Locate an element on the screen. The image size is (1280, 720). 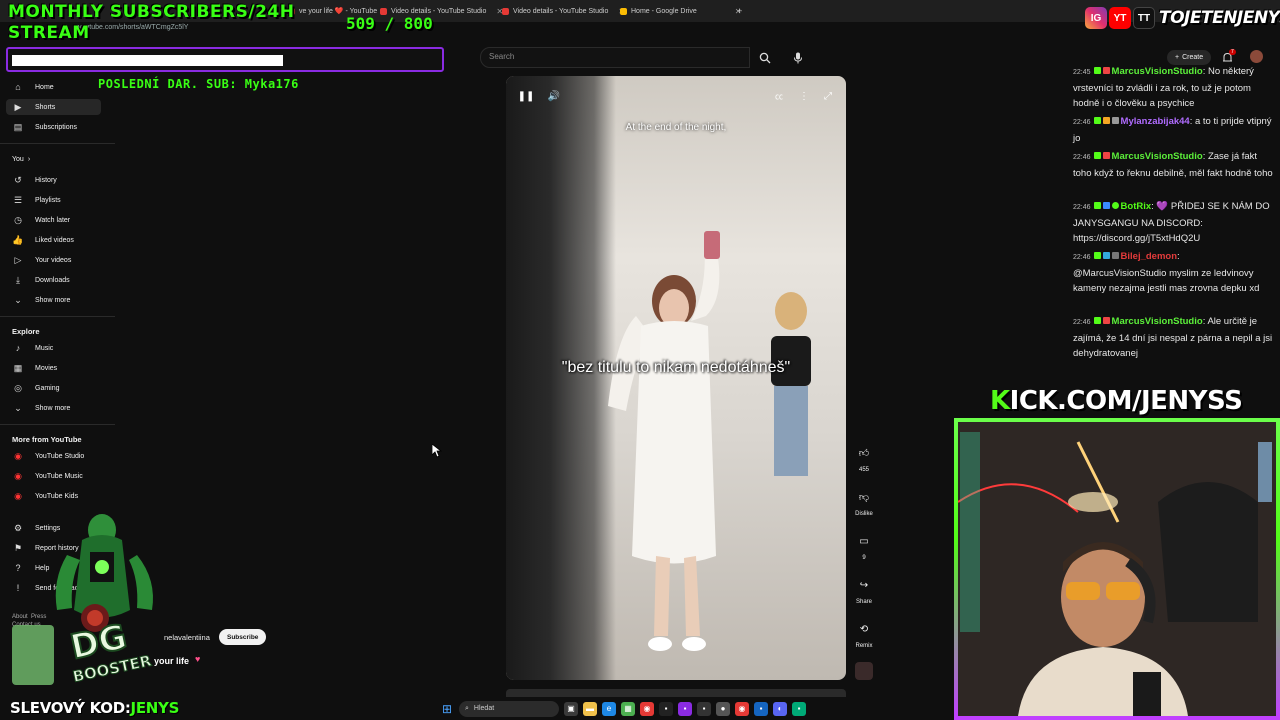
sidebar-item-music: ♪ Music is located at coordinates (33, 348).